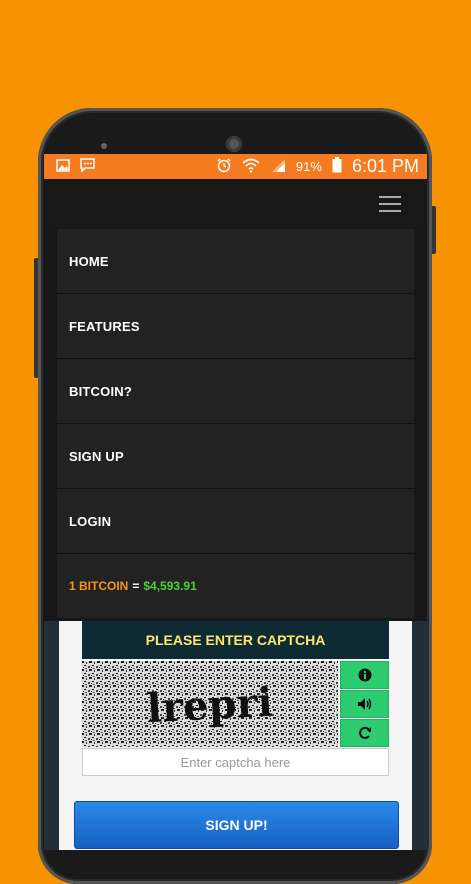  I want to click on message-icon, so click(87, 166).